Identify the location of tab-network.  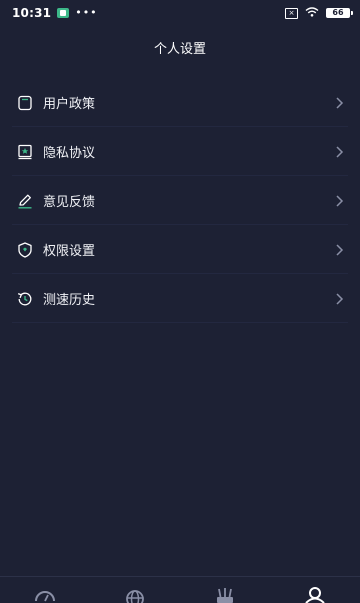
(135, 590).